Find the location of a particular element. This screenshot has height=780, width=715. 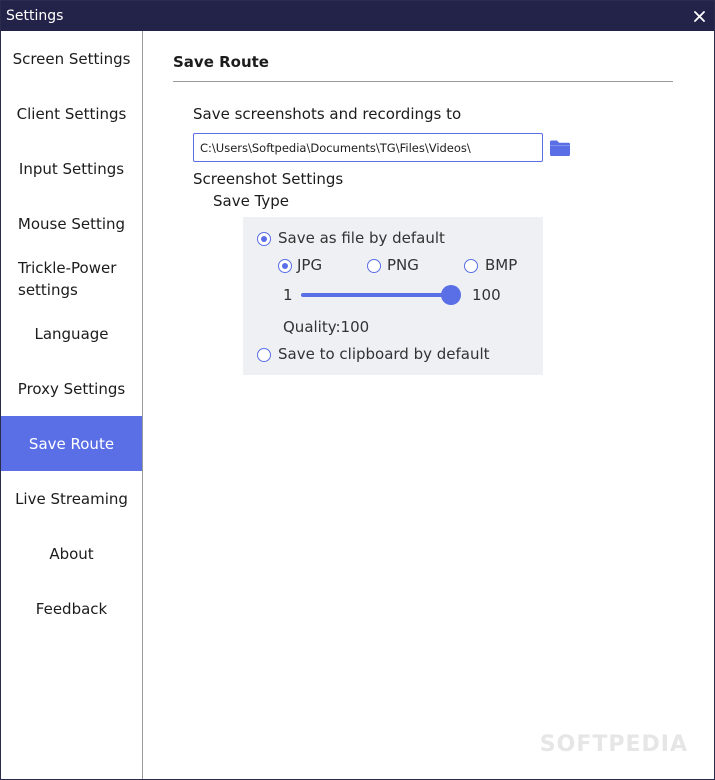

sidebar-item-label: Client Settings is located at coordinates (71, 113).